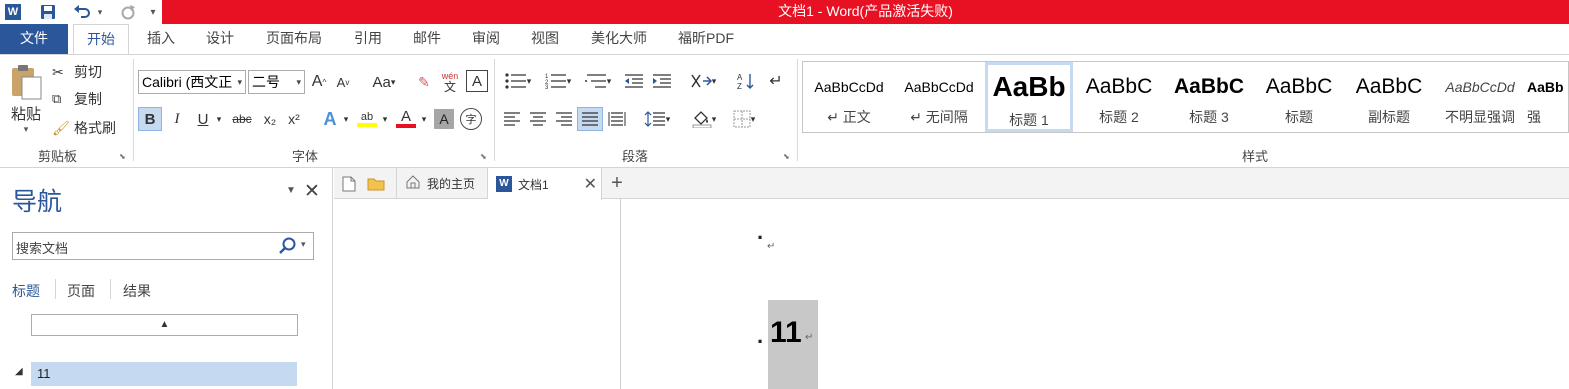  Describe the element at coordinates (153, 12) in the screenshot. I see `customize-toolbar-icon: ▾` at that location.